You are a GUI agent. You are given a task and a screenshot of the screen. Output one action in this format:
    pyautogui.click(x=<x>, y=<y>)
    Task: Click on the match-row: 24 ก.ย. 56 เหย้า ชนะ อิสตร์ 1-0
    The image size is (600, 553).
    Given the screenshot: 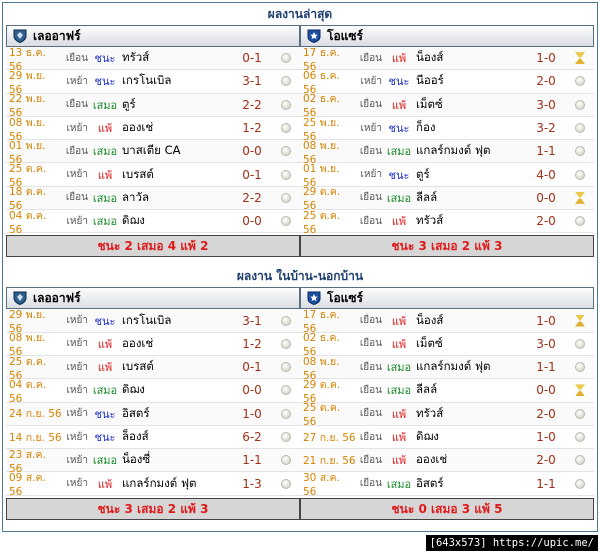 What is the action you would take?
    pyautogui.click(x=153, y=414)
    